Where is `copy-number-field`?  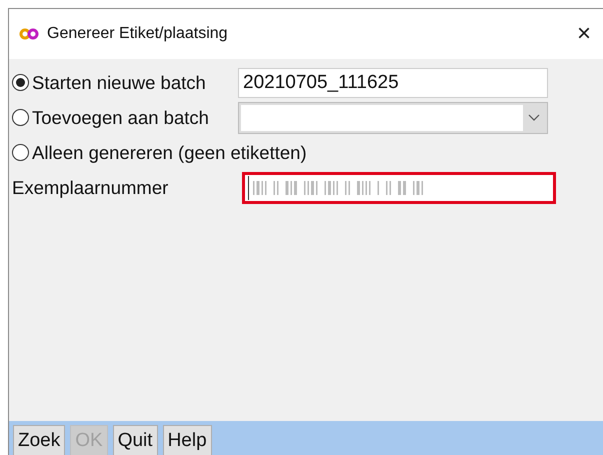 copy-number-field is located at coordinates (399, 188).